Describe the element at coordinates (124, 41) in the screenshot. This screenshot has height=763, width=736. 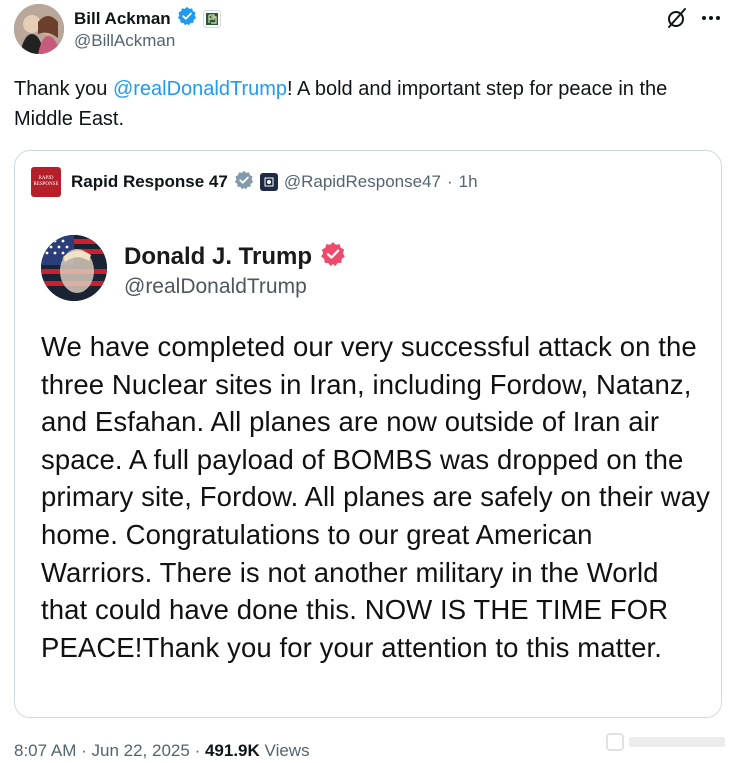
I see `author-handle: @BillAckman` at that location.